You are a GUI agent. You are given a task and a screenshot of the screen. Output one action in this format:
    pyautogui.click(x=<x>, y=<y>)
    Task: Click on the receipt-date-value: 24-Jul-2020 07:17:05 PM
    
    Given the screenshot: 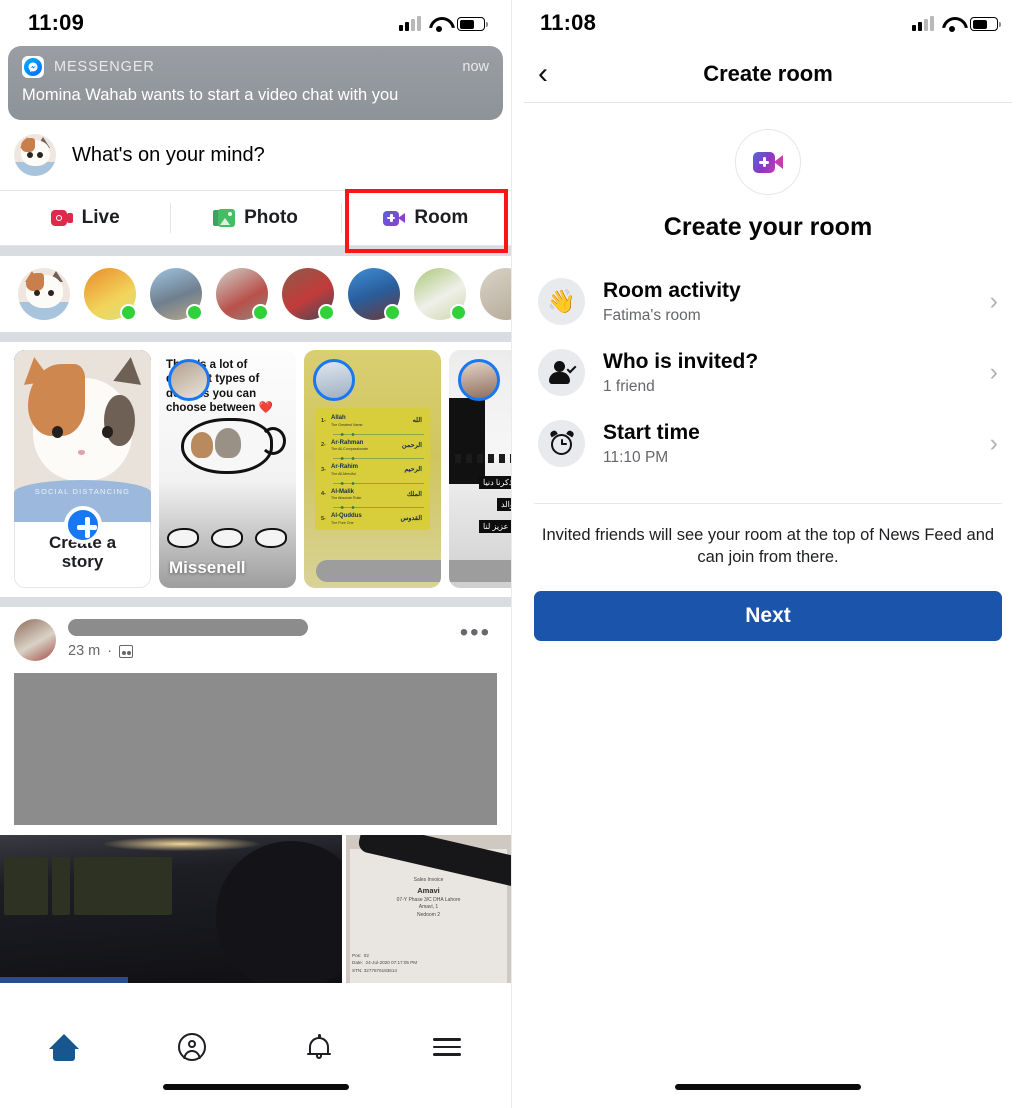 What is the action you would take?
    pyautogui.click(x=391, y=963)
    